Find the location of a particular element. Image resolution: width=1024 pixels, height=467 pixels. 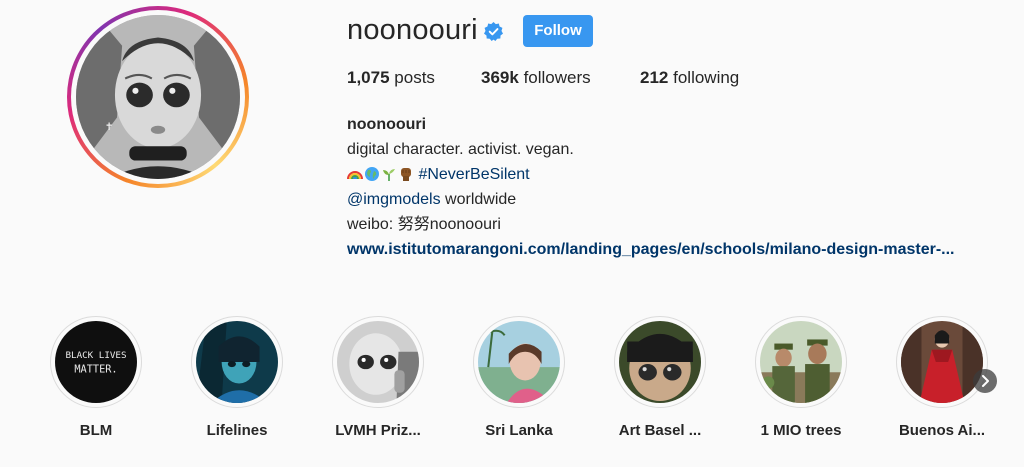

bio-line-4: weibo: 努努noonoouri is located at coordinates (424, 224).